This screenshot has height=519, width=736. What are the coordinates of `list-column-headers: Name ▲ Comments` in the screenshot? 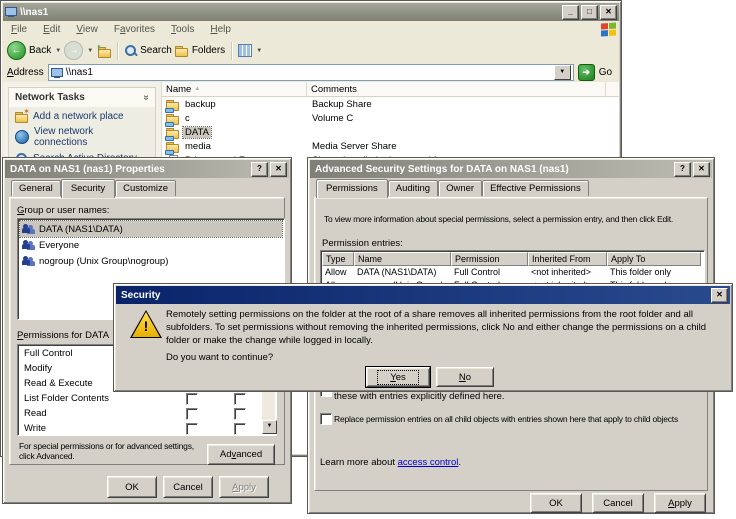 It's located at (390, 89).